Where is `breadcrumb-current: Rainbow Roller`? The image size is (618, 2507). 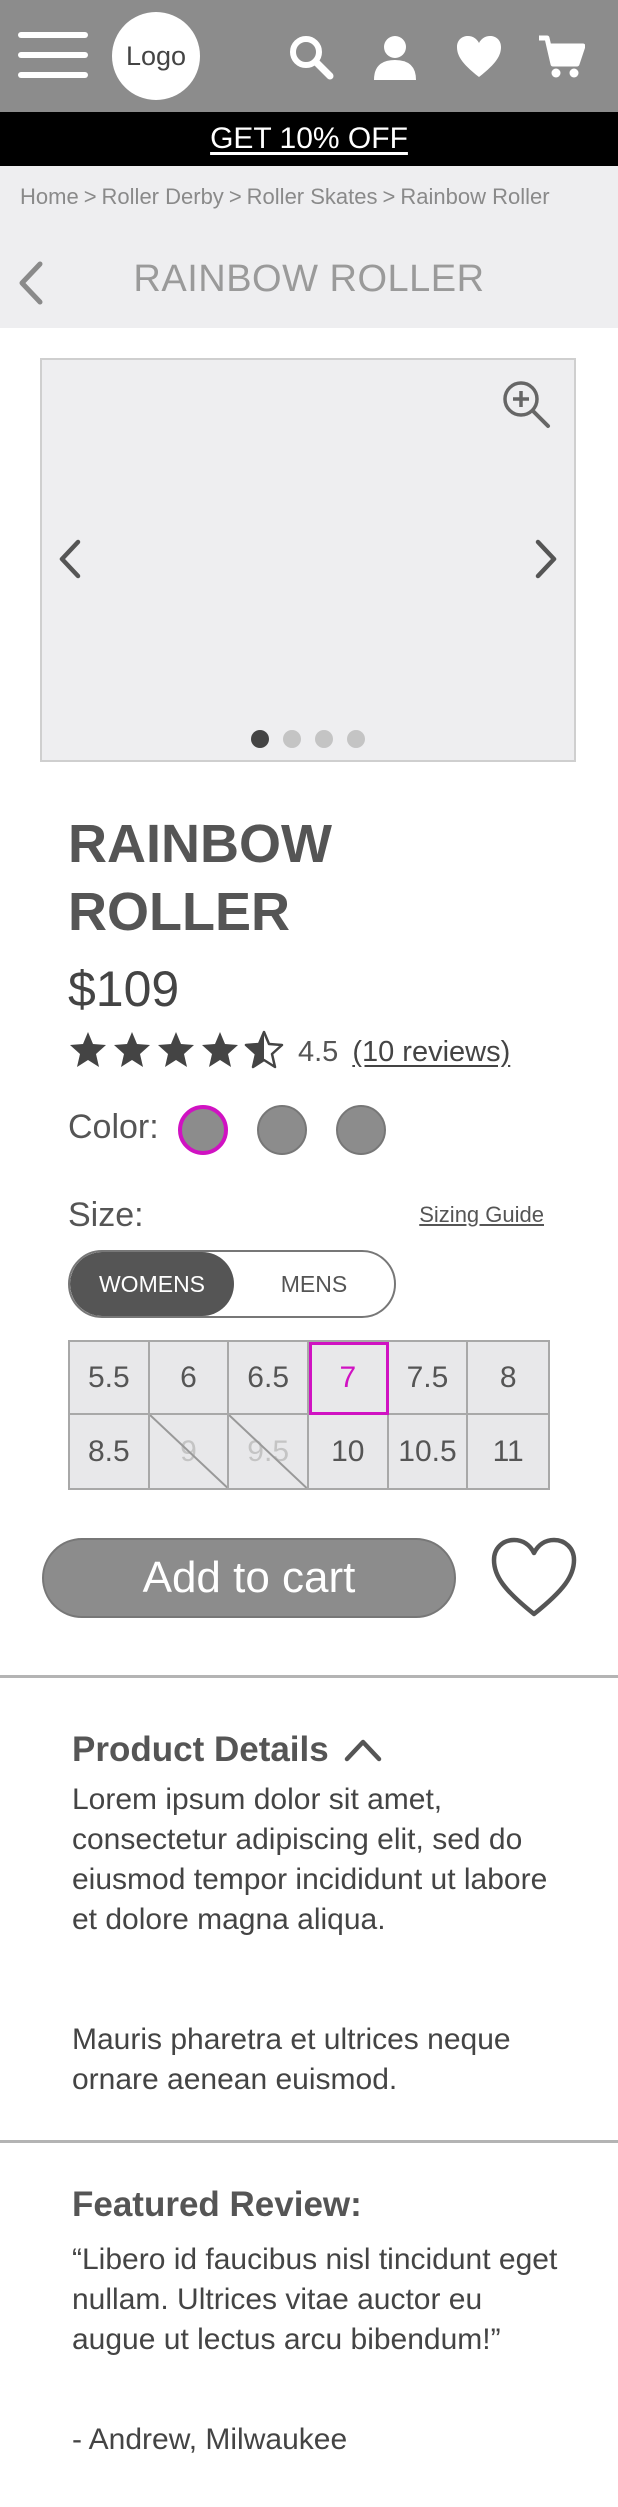
breadcrumb-current: Rainbow Roller is located at coordinates (475, 196).